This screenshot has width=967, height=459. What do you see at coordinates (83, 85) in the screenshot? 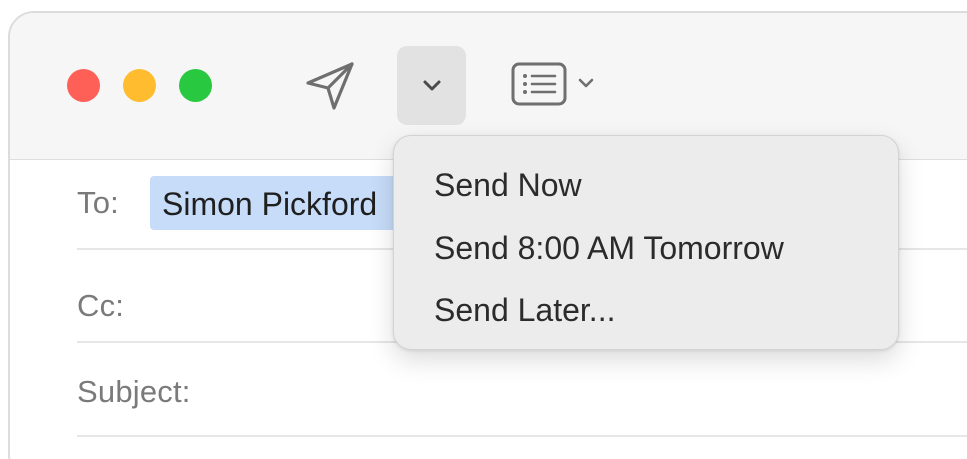
I see `close-window-button` at bounding box center [83, 85].